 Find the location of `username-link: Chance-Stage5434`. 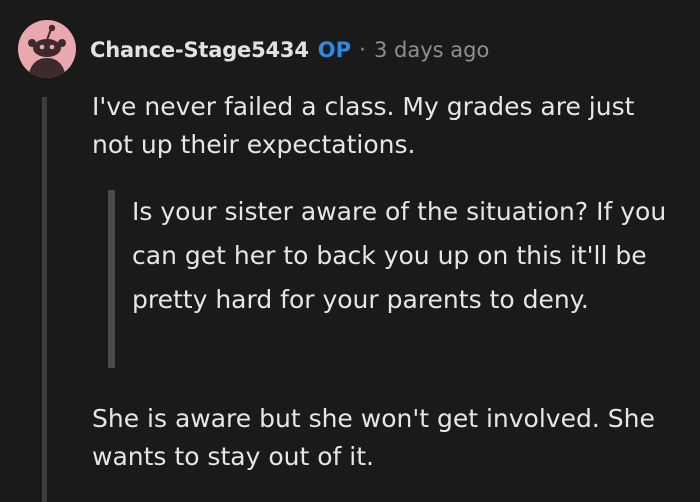

username-link: Chance-Stage5434 is located at coordinates (199, 50).